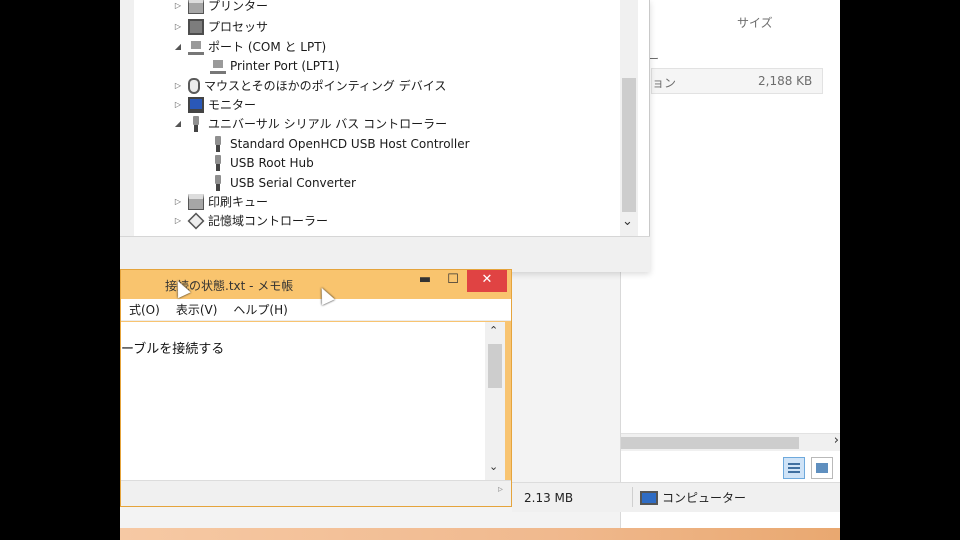 Image resolution: width=960 pixels, height=540 pixels. I want to click on details-view-button, so click(794, 468).